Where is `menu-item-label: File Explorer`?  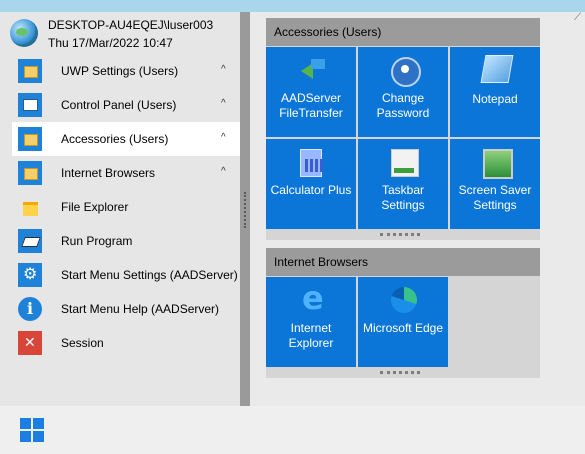 menu-item-label: File Explorer is located at coordinates (95, 207).